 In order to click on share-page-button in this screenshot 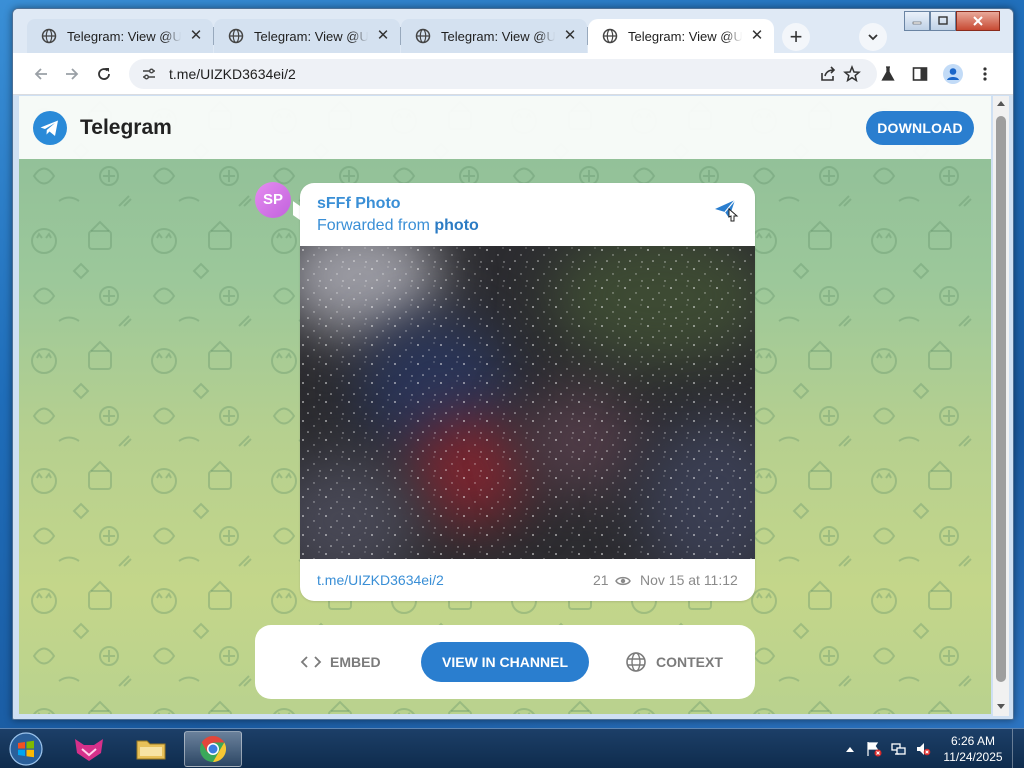, I will do `click(828, 74)`.